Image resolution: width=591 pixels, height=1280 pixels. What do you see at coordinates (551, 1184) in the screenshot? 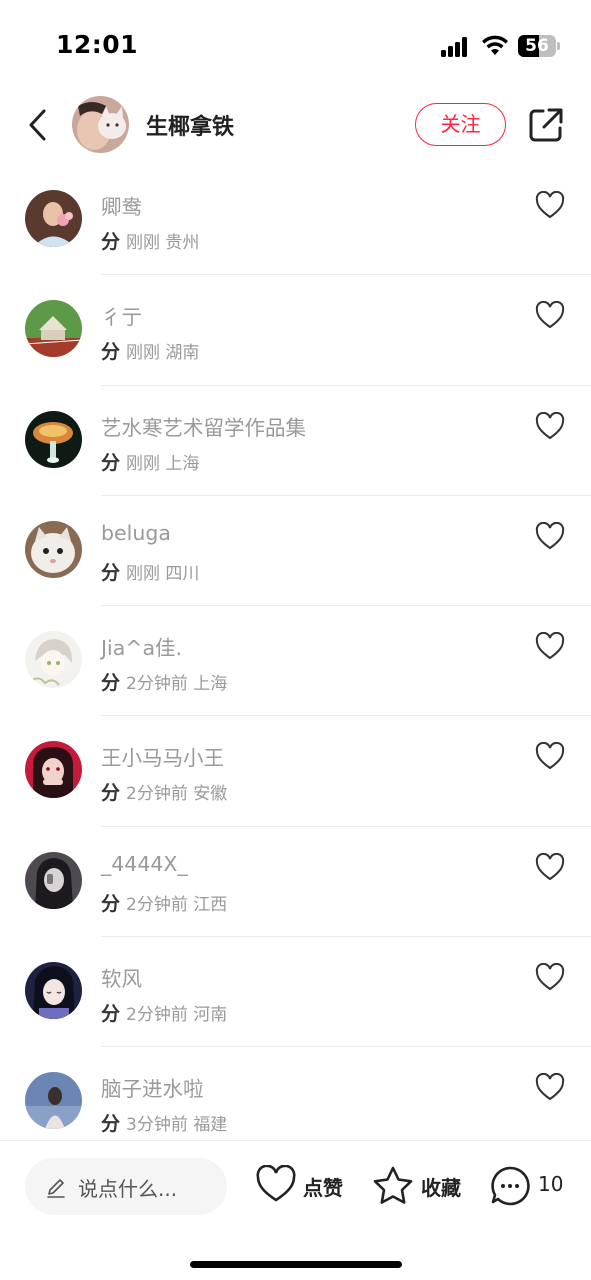
I see `comment-count: 10` at bounding box center [551, 1184].